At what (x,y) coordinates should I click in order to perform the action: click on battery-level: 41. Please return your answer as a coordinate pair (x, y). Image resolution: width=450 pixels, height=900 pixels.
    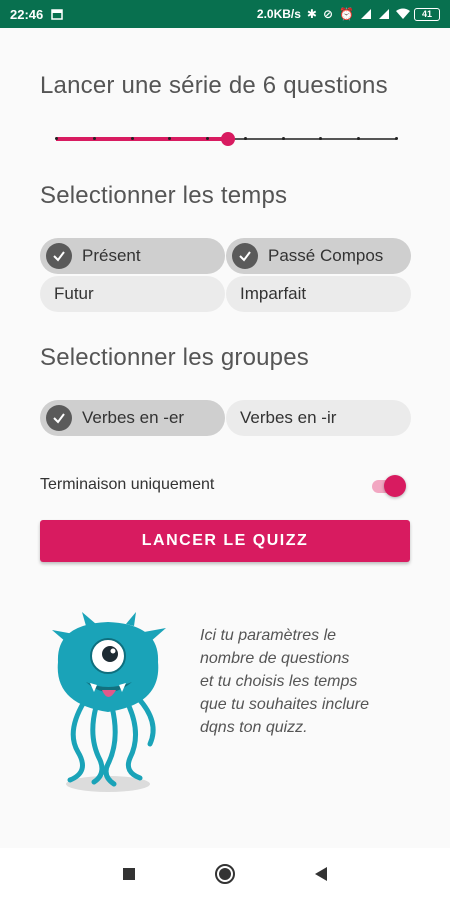
    Looking at the image, I should click on (426, 13).